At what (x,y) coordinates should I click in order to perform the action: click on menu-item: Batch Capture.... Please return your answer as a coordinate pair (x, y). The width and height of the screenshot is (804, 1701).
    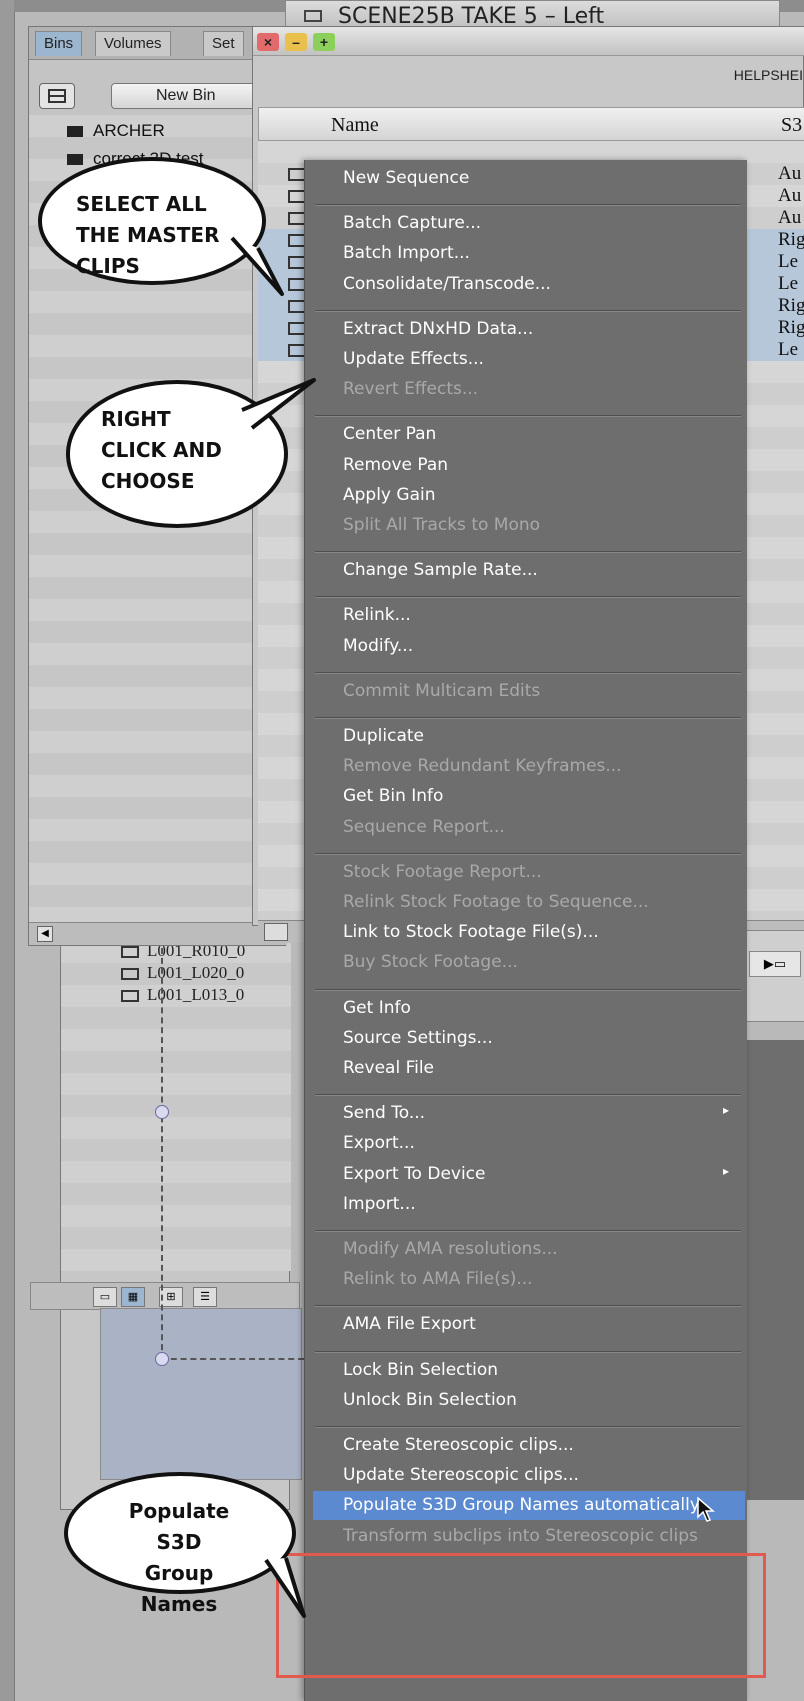
    Looking at the image, I should click on (412, 223).